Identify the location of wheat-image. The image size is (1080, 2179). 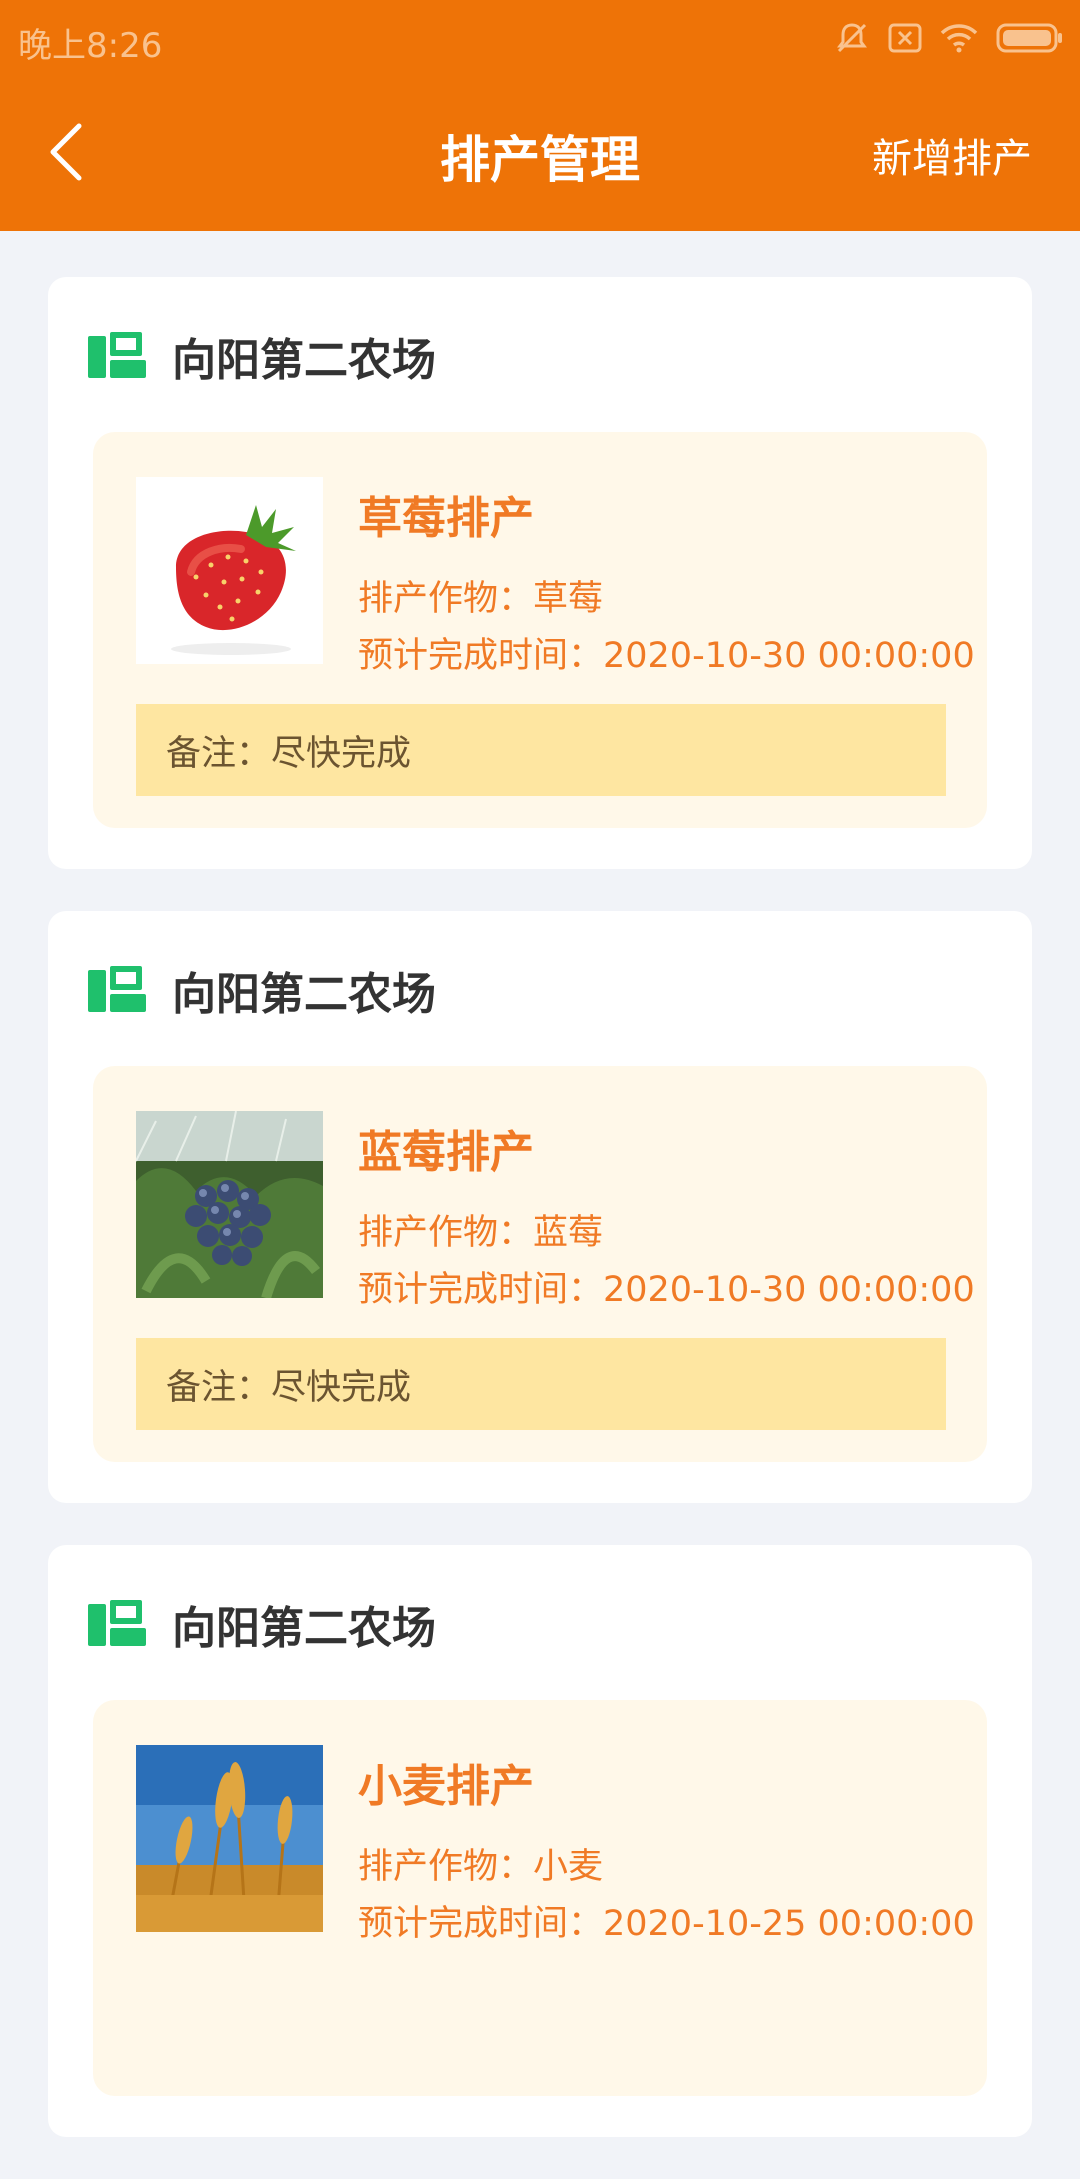
(229, 1838).